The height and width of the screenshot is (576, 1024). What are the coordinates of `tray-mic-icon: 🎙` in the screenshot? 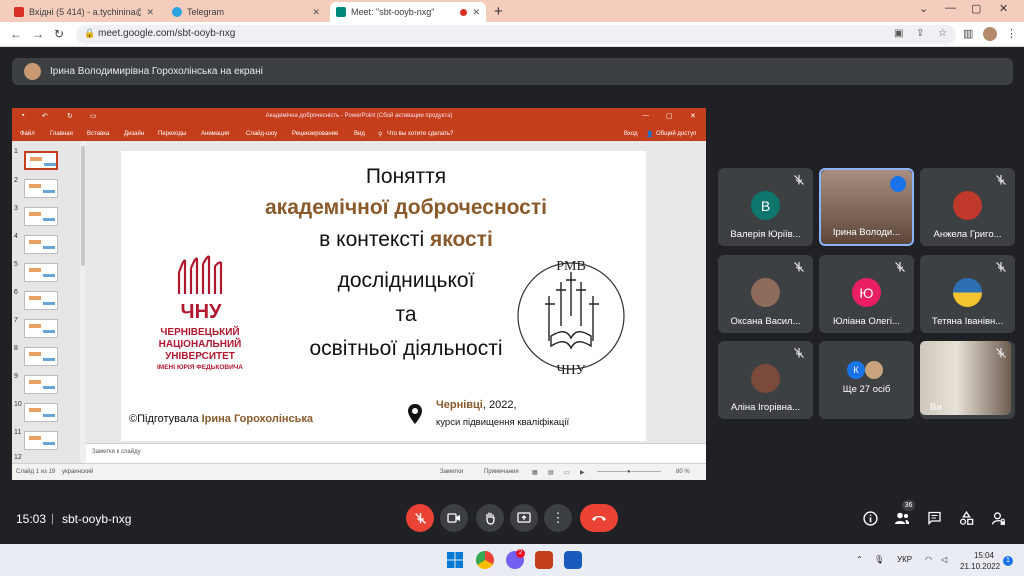 It's located at (879, 559).